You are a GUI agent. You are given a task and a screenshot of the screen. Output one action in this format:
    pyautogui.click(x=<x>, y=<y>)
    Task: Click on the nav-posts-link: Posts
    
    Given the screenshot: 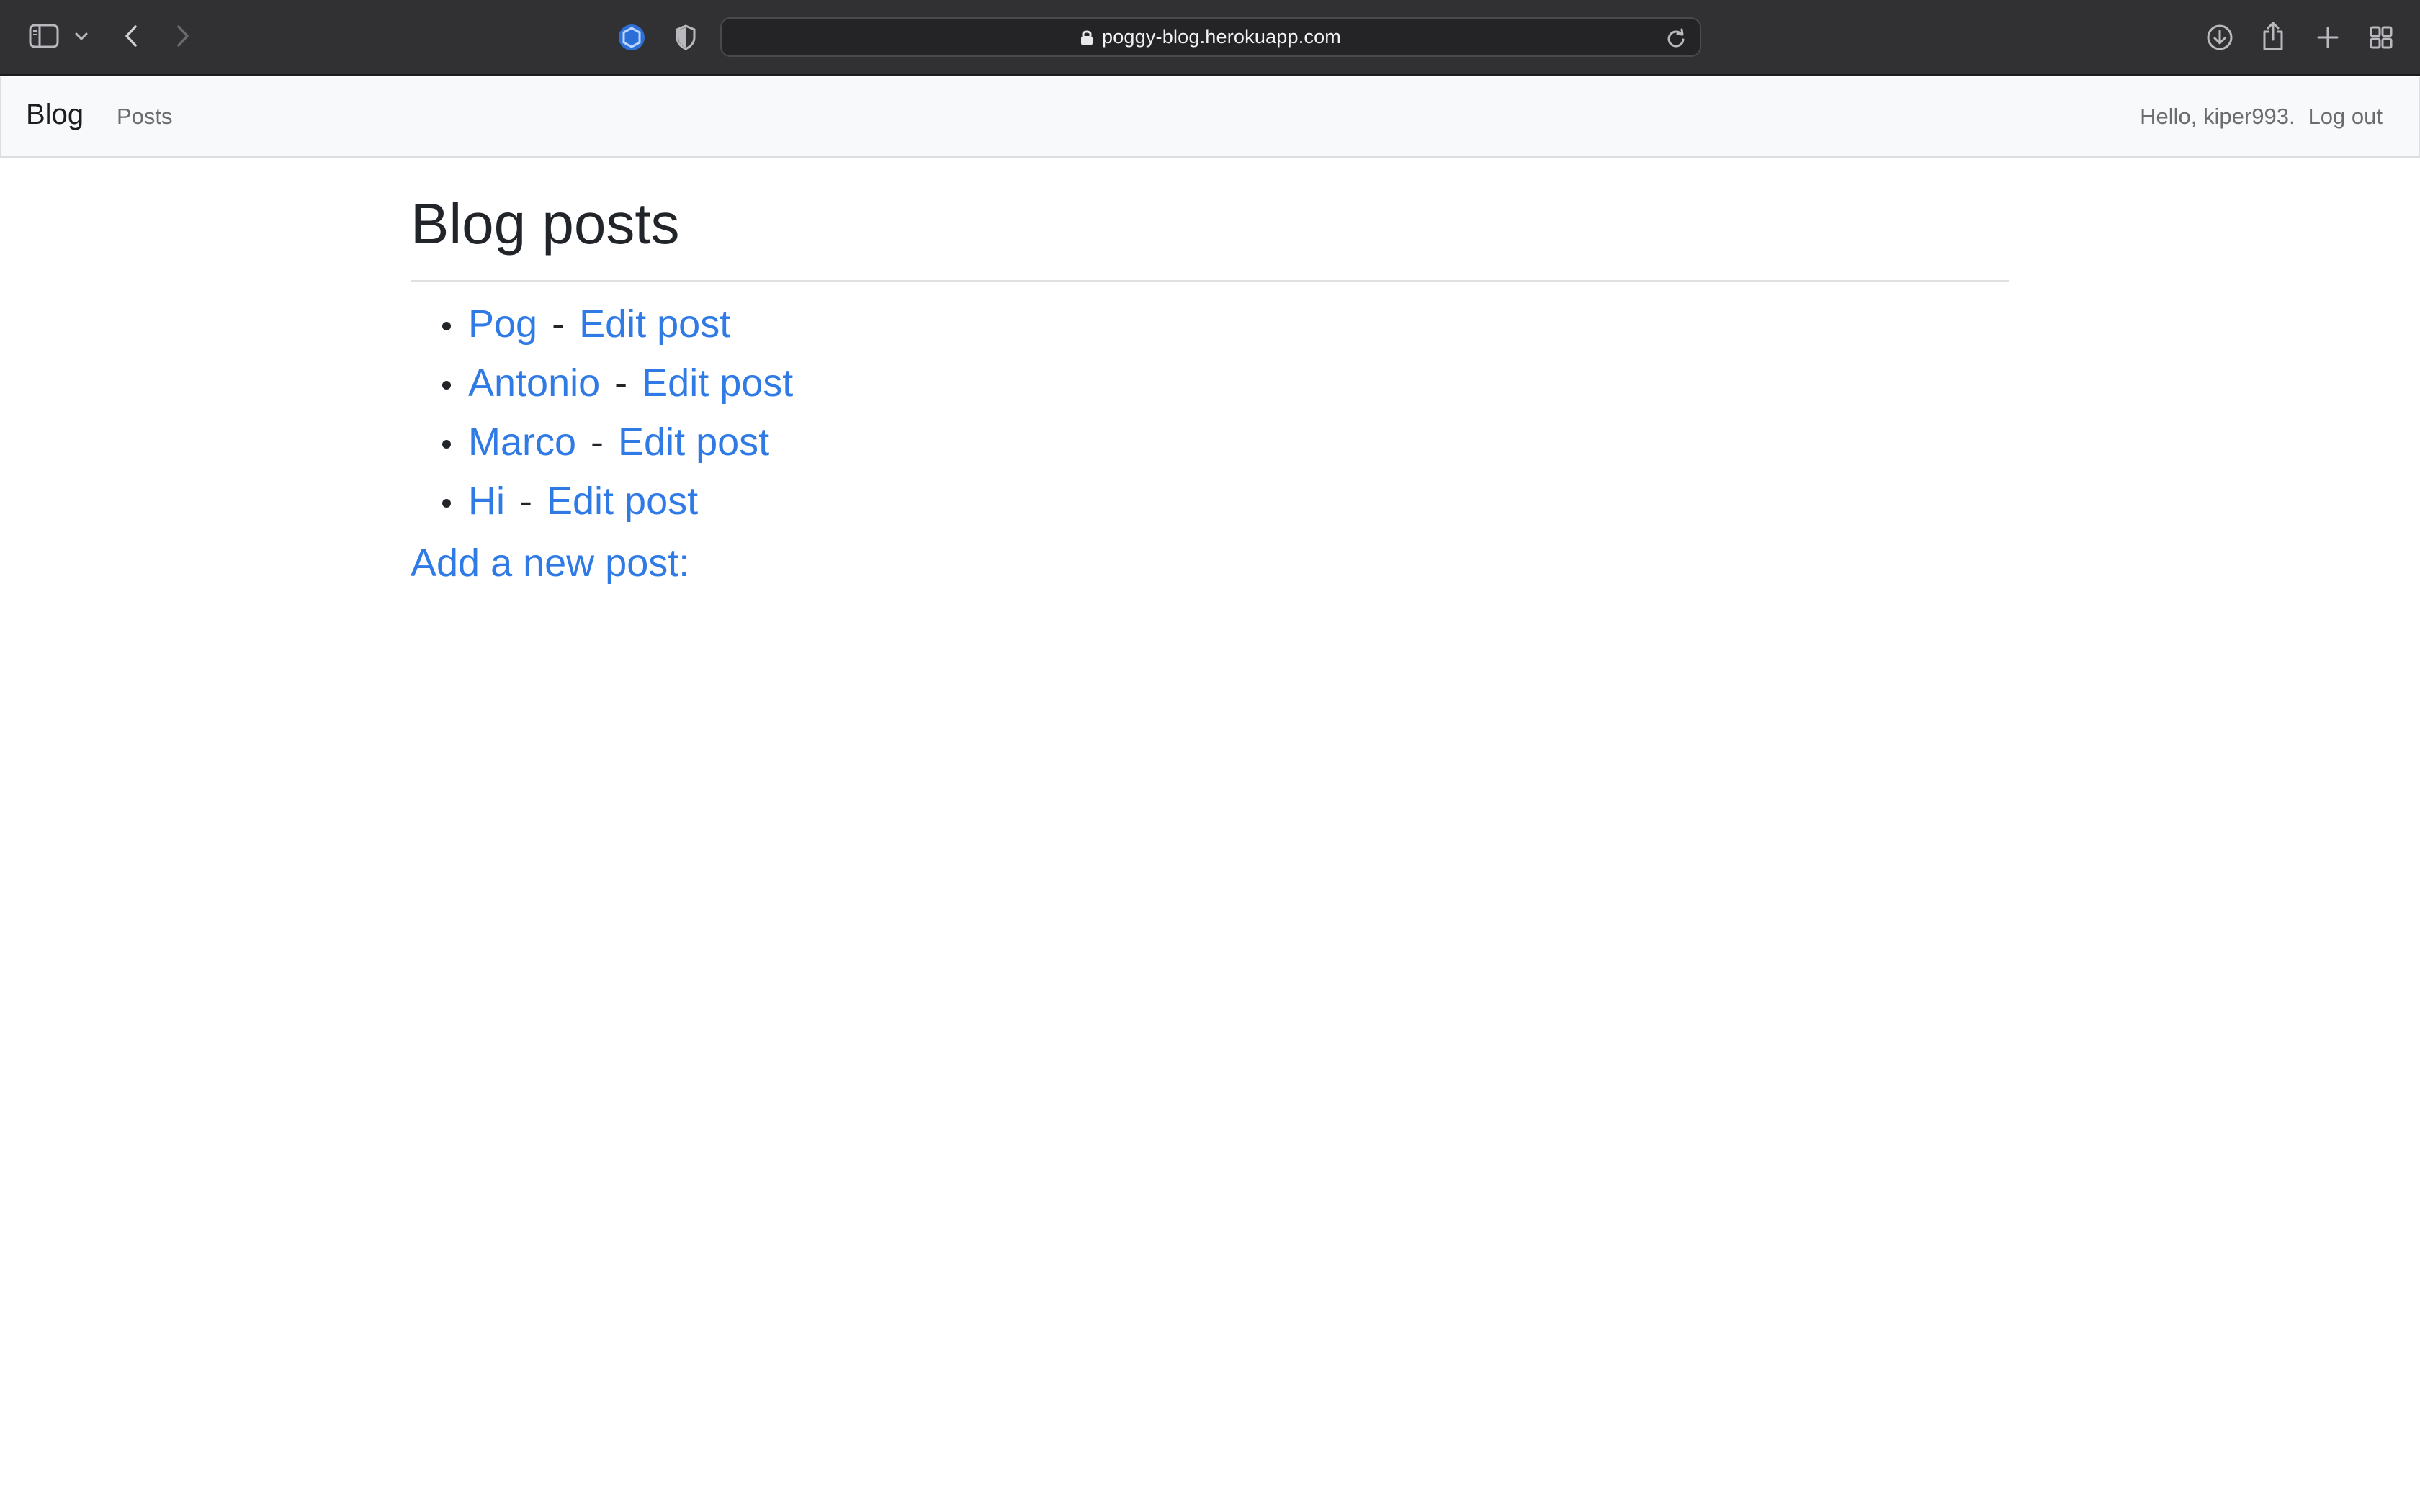 What is the action you would take?
    pyautogui.click(x=145, y=117)
    